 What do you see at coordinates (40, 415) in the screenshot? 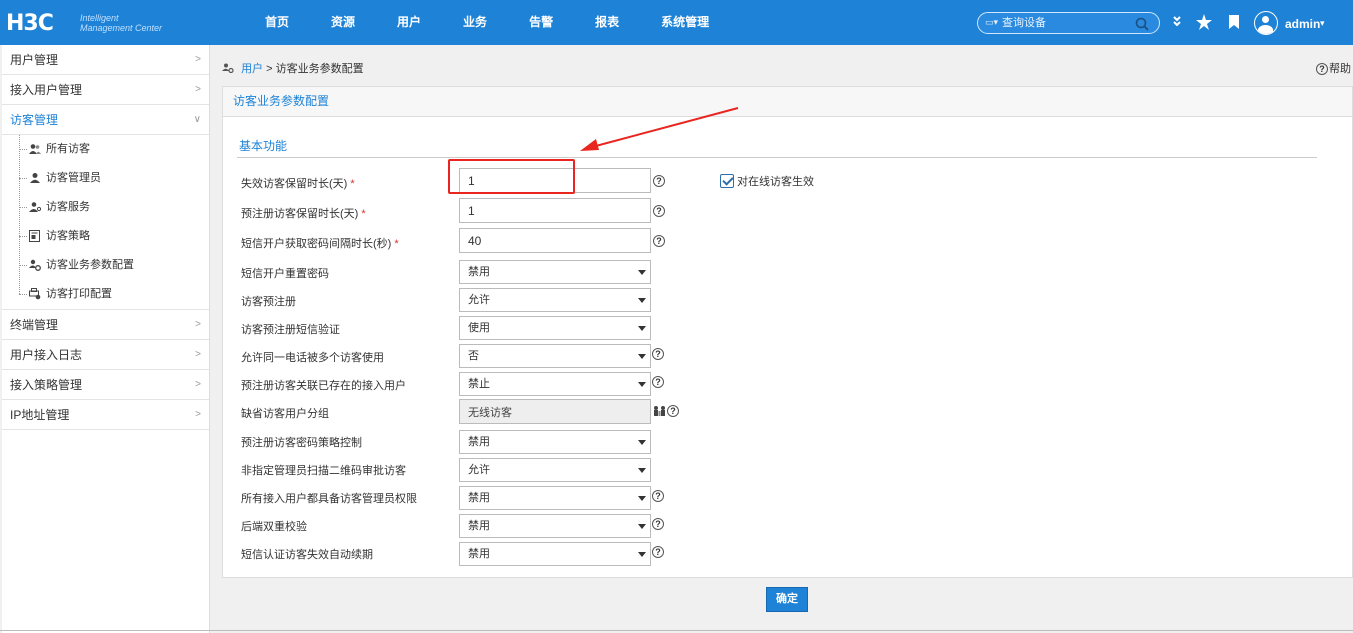
I see `sidebar-group-label: IP地址管理` at bounding box center [40, 415].